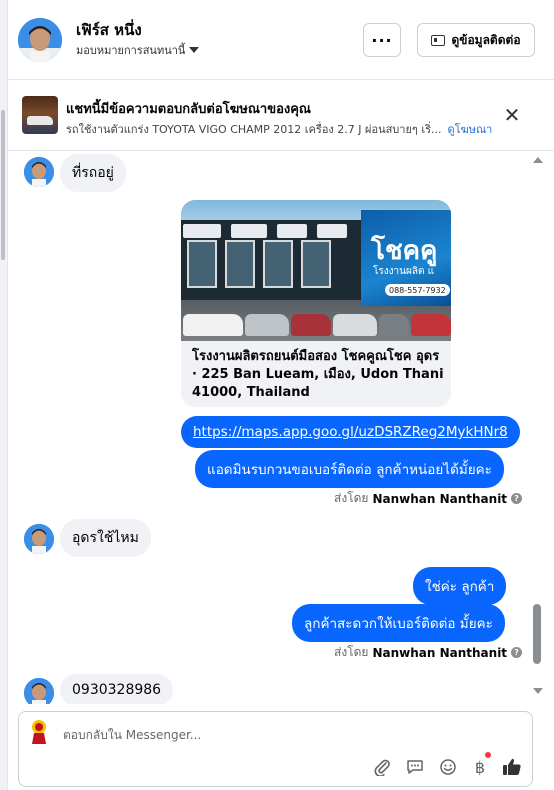 This screenshot has width=554, height=790. What do you see at coordinates (382, 767) in the screenshot?
I see `attachment-icon` at bounding box center [382, 767].